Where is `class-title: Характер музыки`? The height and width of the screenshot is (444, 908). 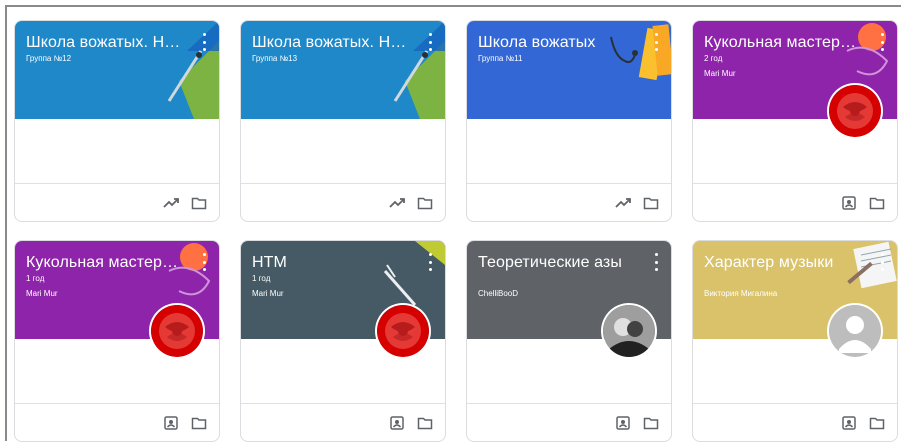 class-title: Характер музыки is located at coordinates (784, 263).